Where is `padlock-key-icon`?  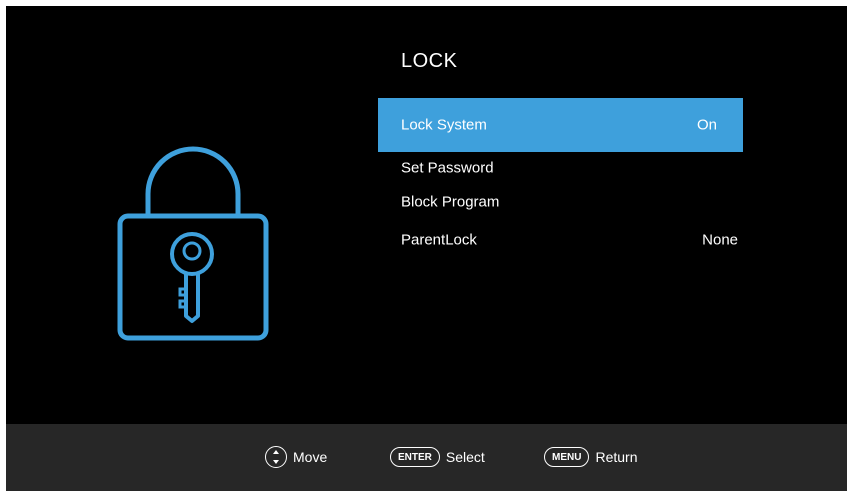
padlock-key-icon is located at coordinates (193, 243).